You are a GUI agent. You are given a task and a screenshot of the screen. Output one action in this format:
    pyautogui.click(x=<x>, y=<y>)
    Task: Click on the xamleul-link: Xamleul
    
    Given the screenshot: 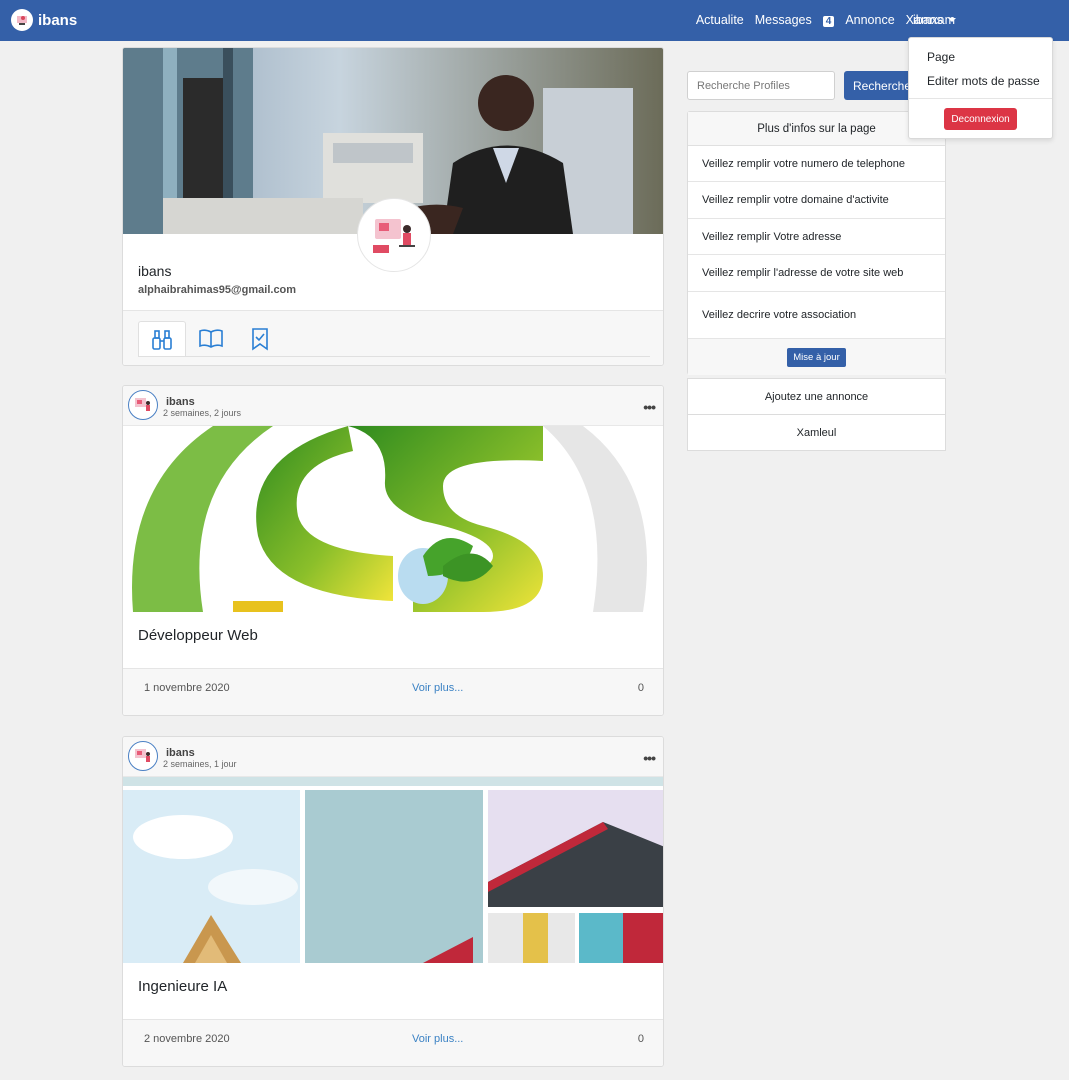 What is the action you would take?
    pyautogui.click(x=816, y=432)
    